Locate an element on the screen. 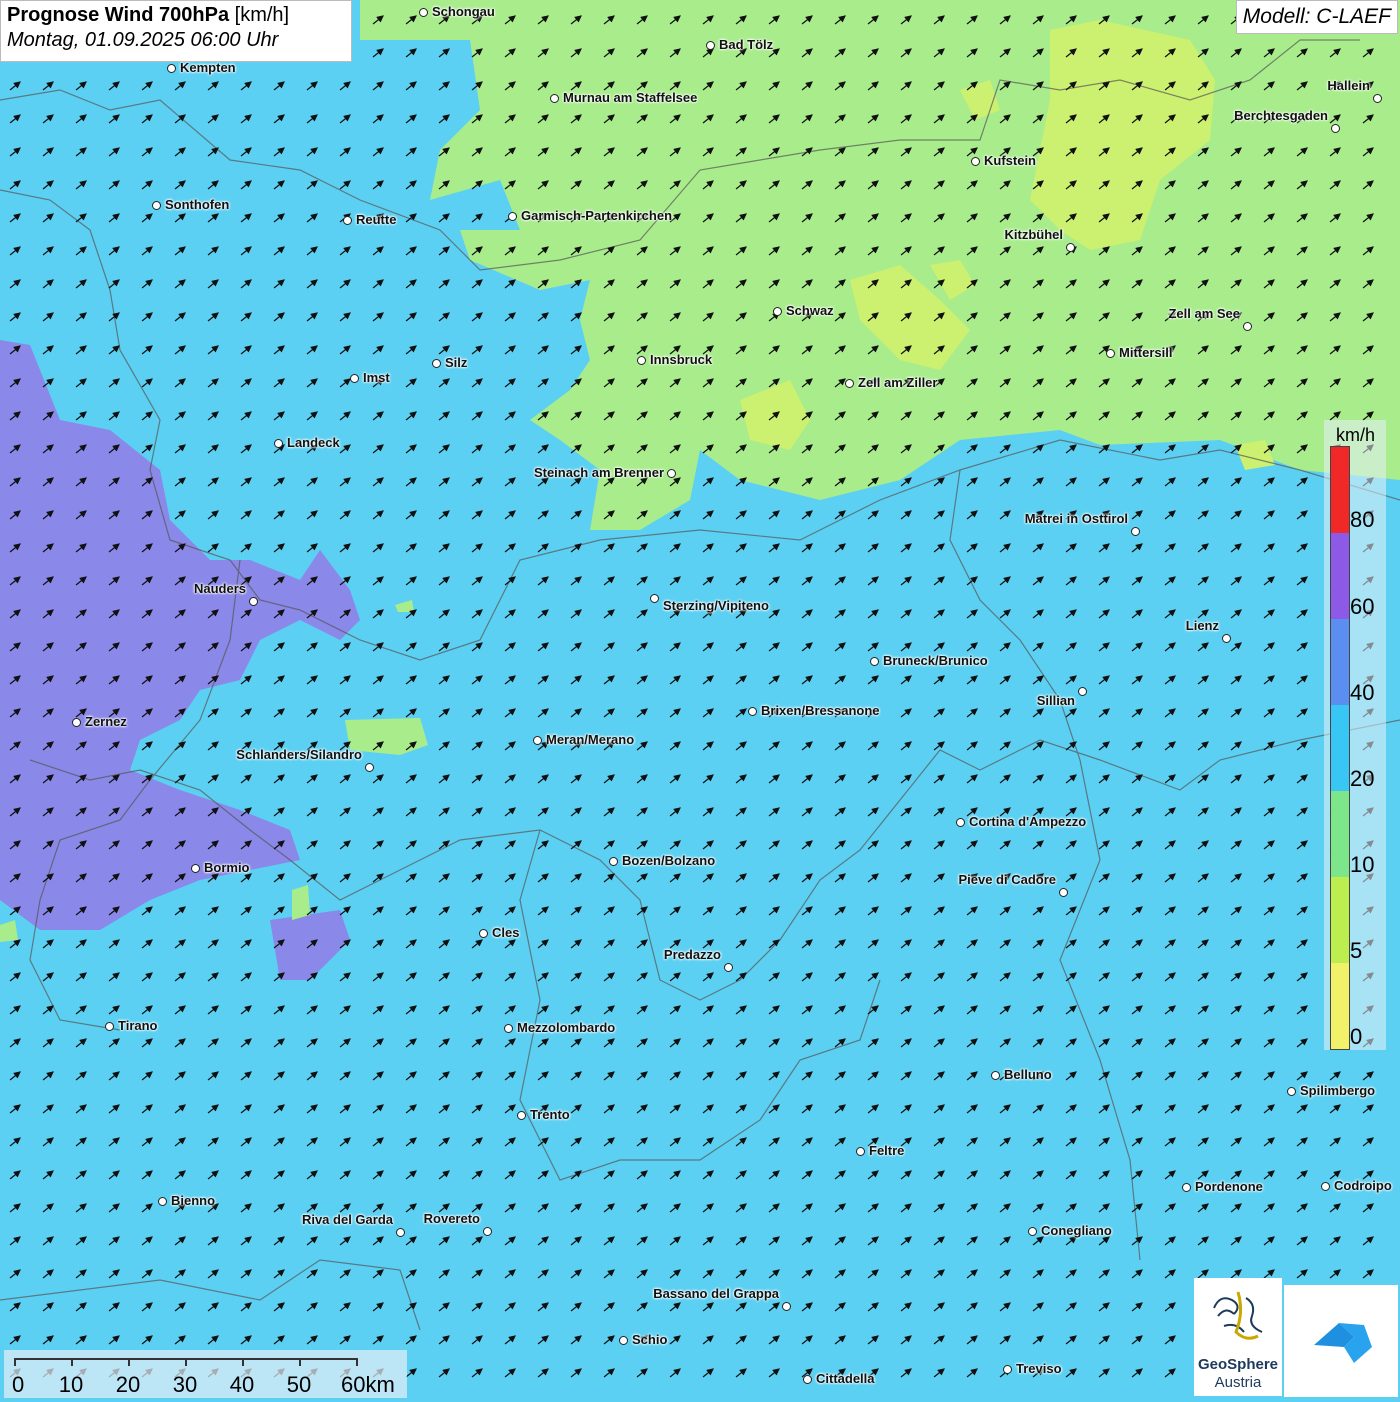 The height and width of the screenshot is (1402, 1400). forecast-datetime: Montag, 01.09.2025 06:00 Uhr is located at coordinates (143, 40).